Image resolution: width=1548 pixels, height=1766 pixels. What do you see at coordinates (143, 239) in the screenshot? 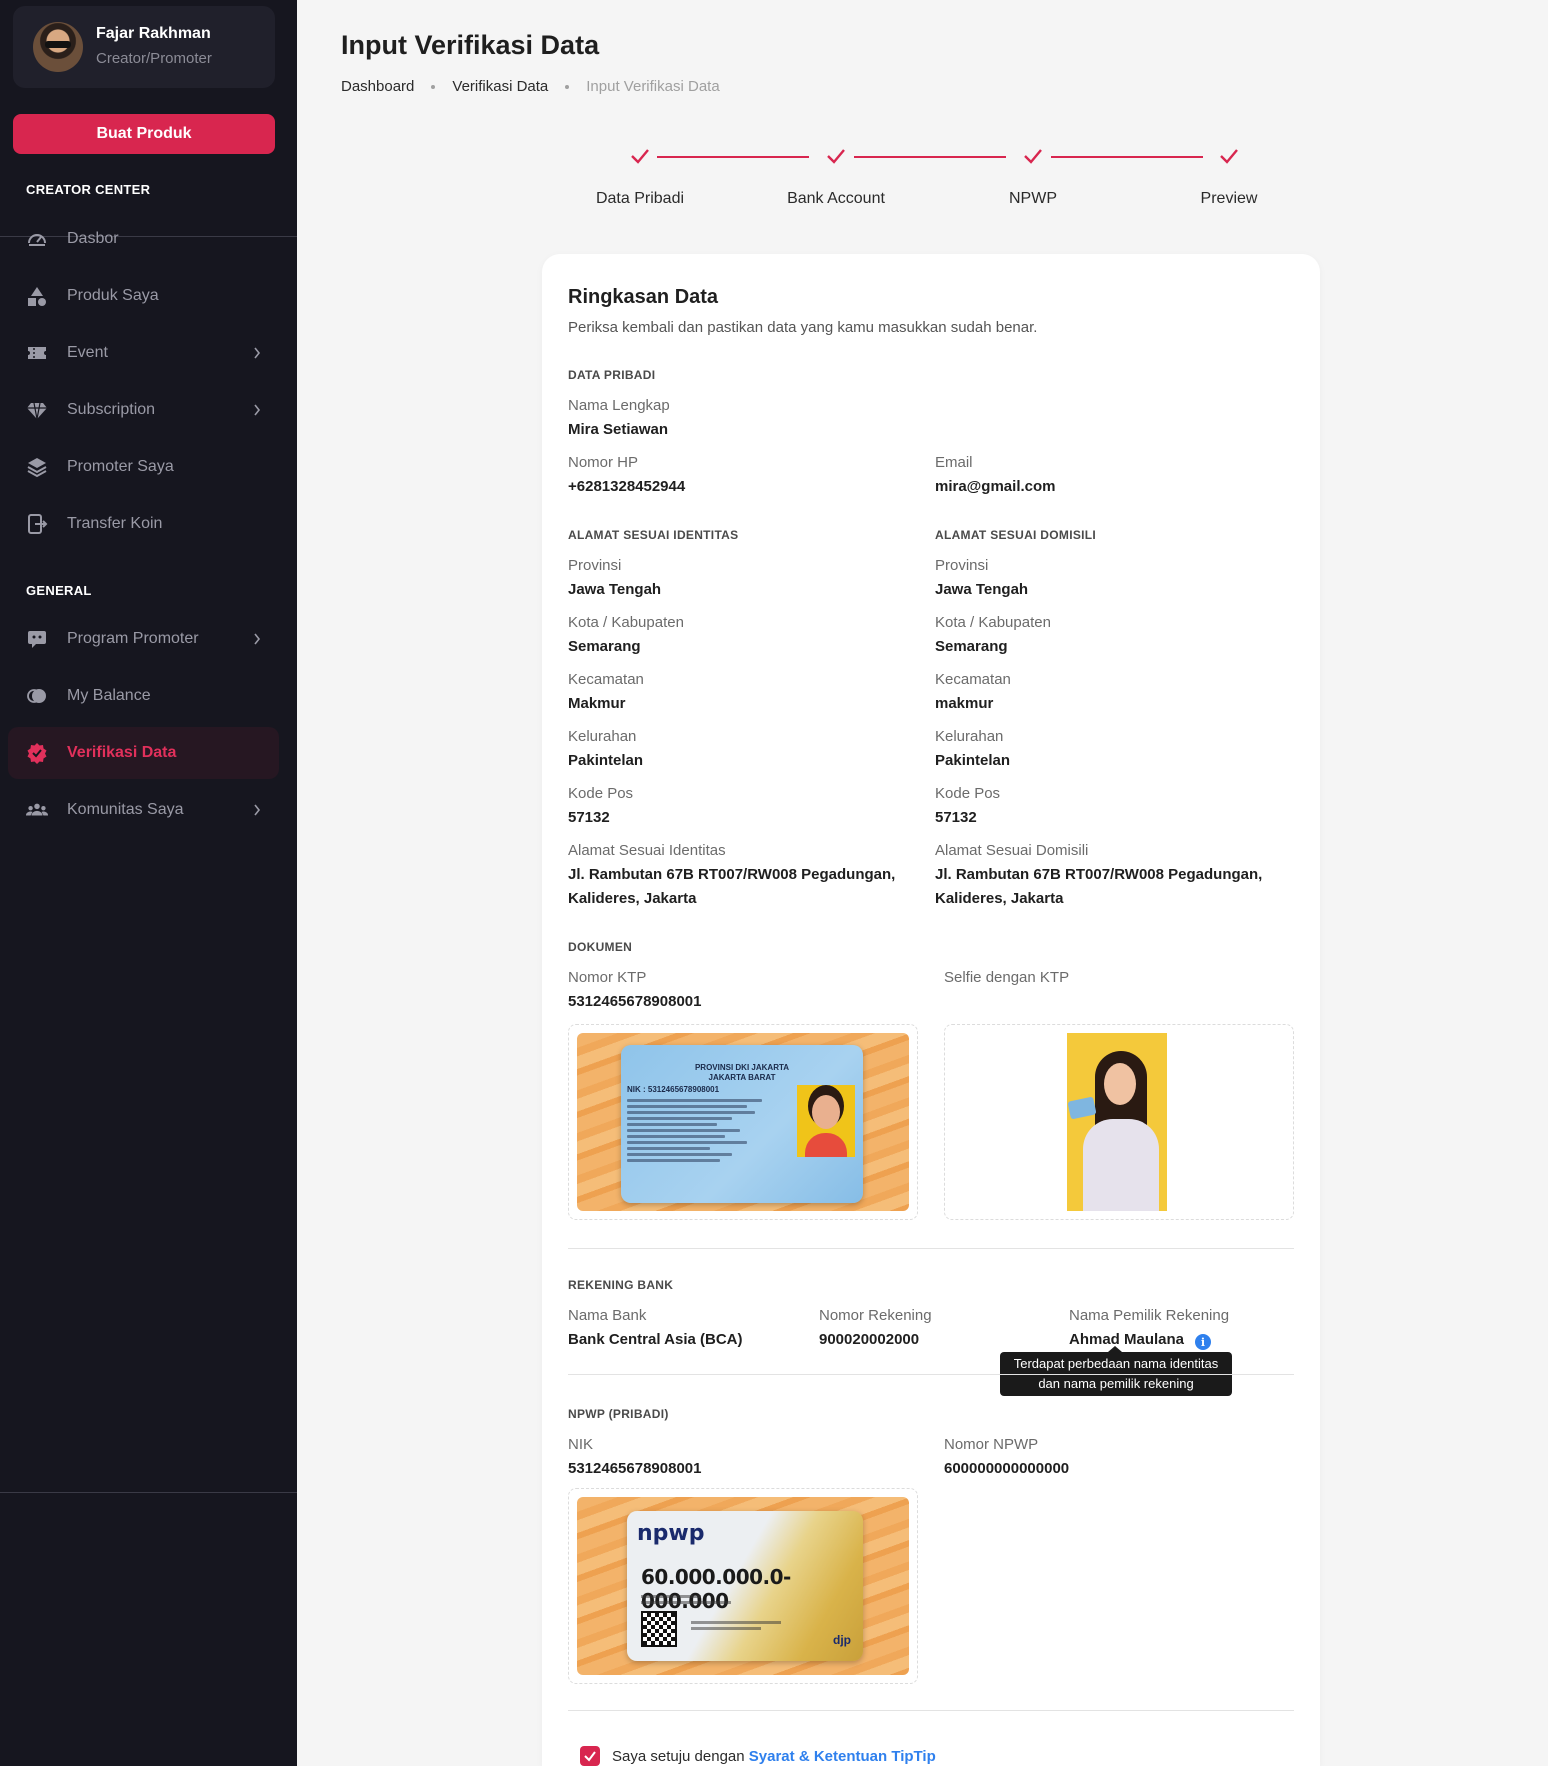
I see `sidebar-item-dasbor: Dasbor` at bounding box center [143, 239].